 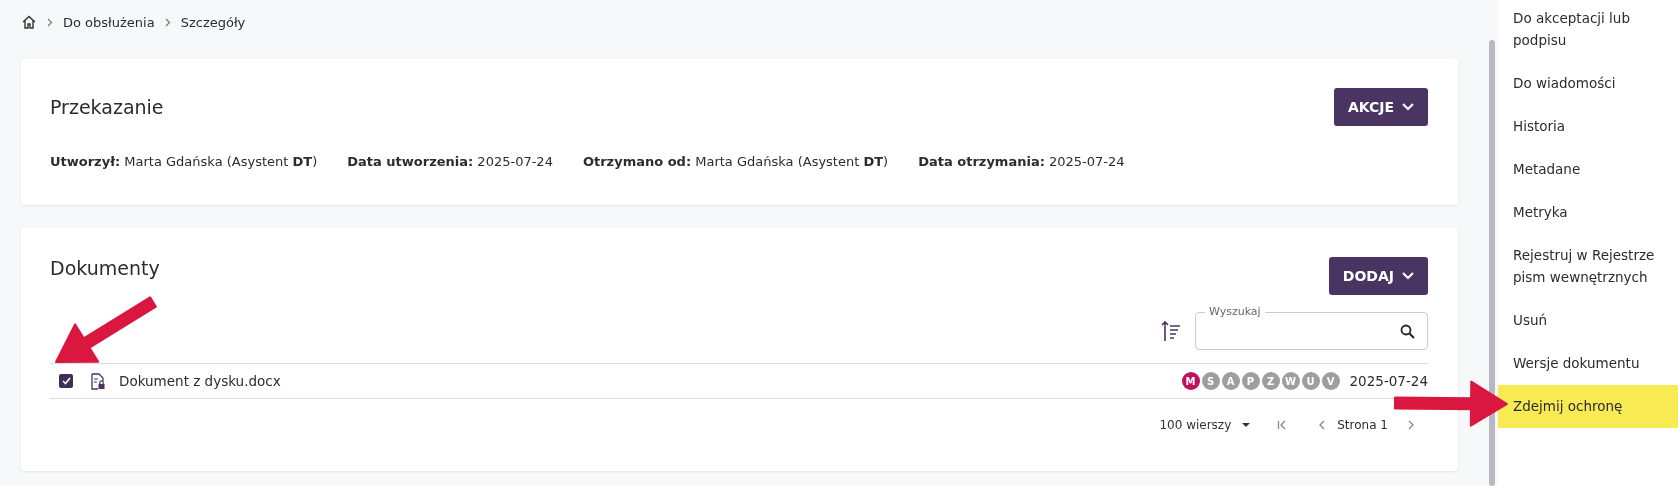 What do you see at coordinates (1588, 83) in the screenshot?
I see `menu-item: Do wiadomości` at bounding box center [1588, 83].